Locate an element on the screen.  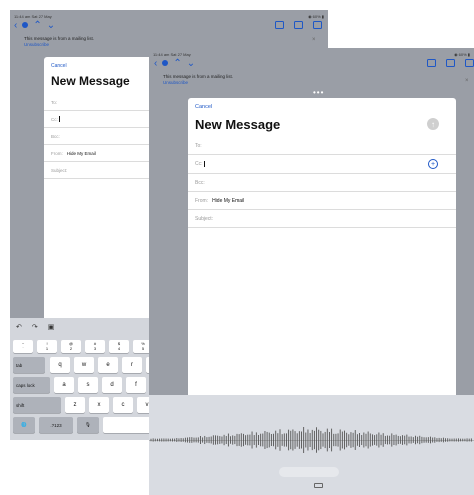
key-d: d is located at coordinates (112, 385).